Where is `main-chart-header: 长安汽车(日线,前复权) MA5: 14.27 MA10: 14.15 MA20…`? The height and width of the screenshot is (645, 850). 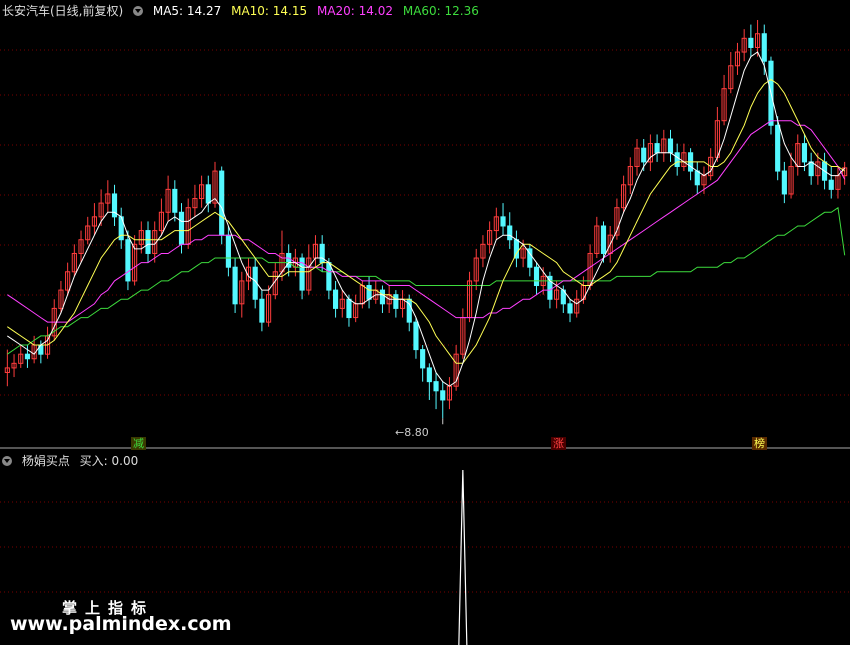
main-chart-header: 长安汽车(日线,前复权) MA5: 14.27 MA10: 14.15 MA20… is located at coordinates (243, 11).